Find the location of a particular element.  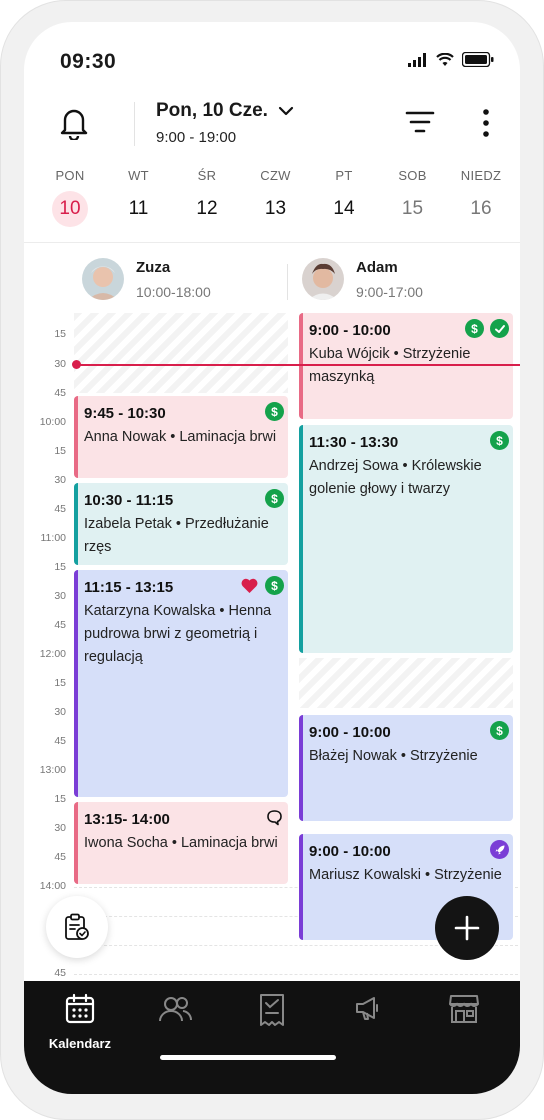

appointment-time: 13:15- 14:00 is located at coordinates (127, 819).